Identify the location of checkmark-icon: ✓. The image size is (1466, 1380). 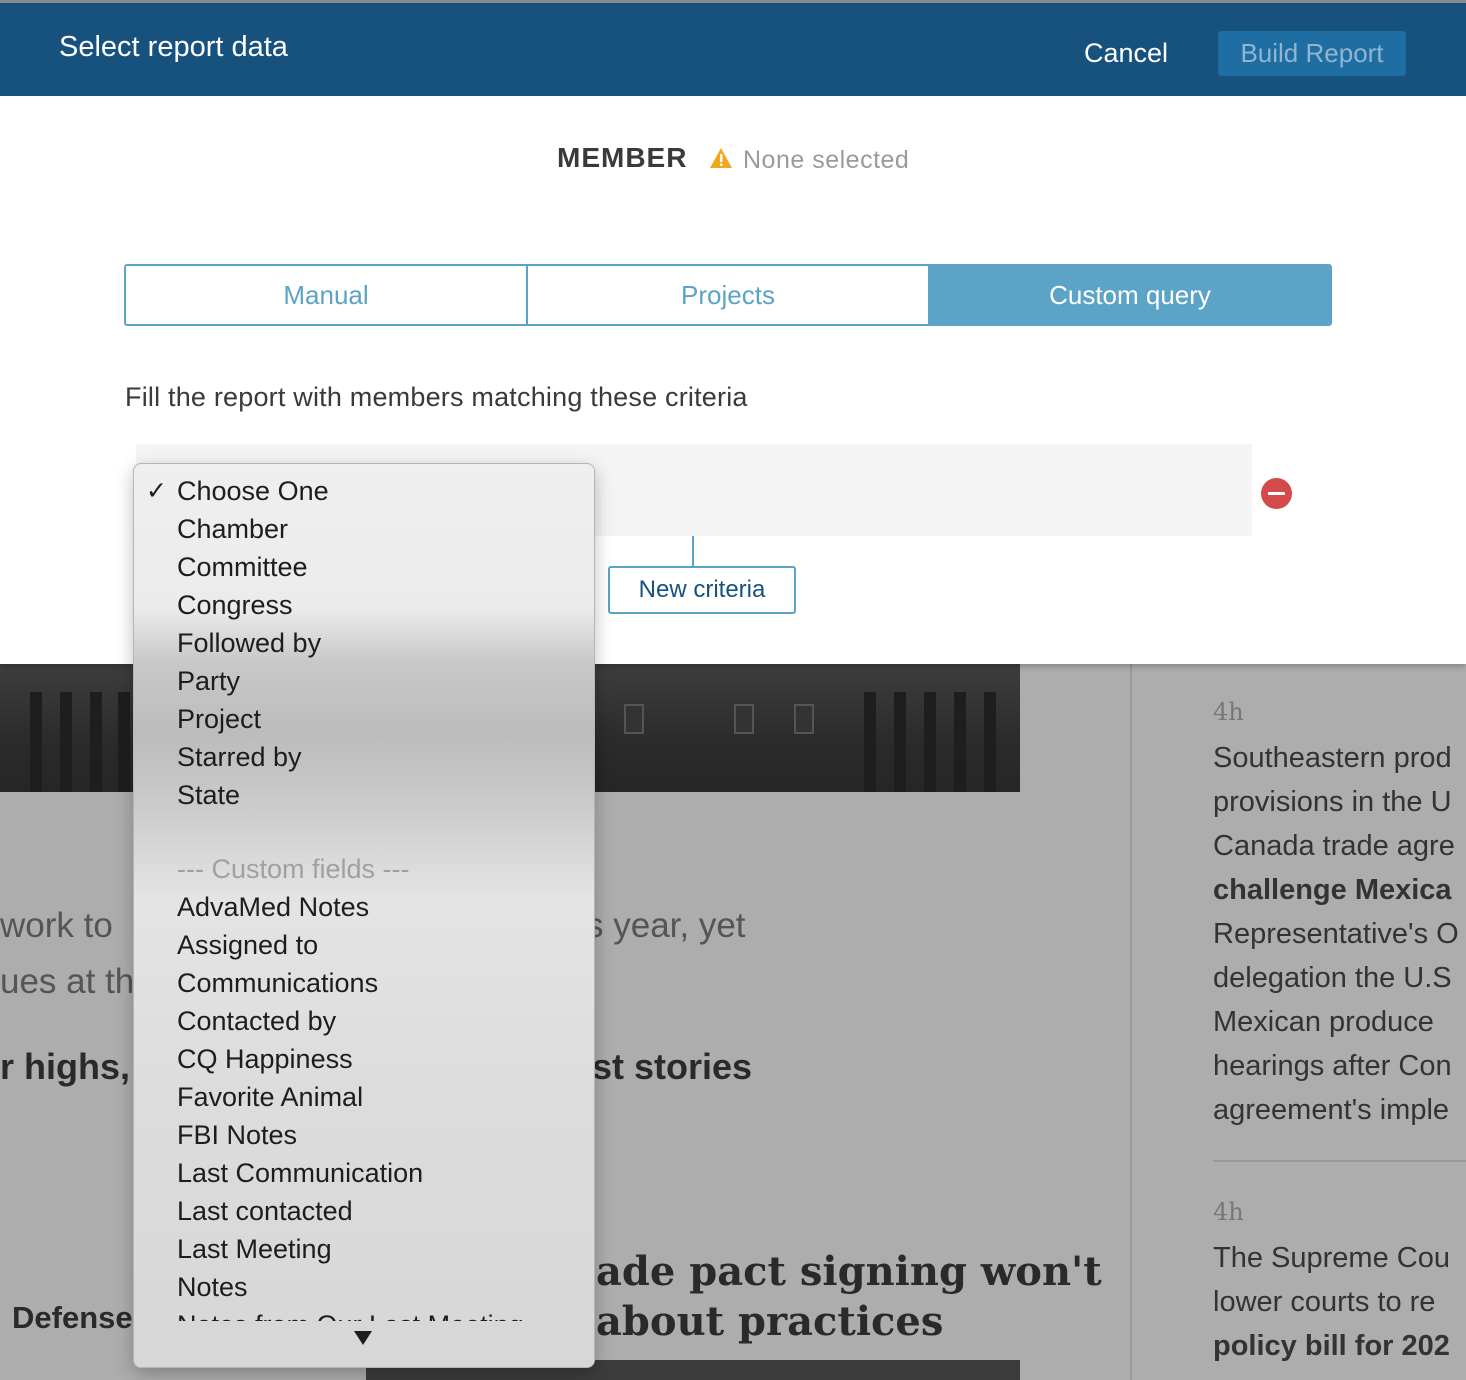
(156, 491).